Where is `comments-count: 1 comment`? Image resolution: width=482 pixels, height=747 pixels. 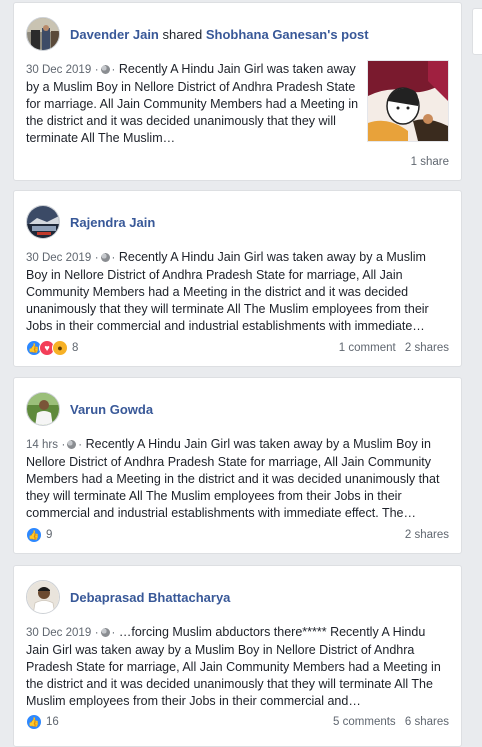
comments-count: 1 comment is located at coordinates (367, 348).